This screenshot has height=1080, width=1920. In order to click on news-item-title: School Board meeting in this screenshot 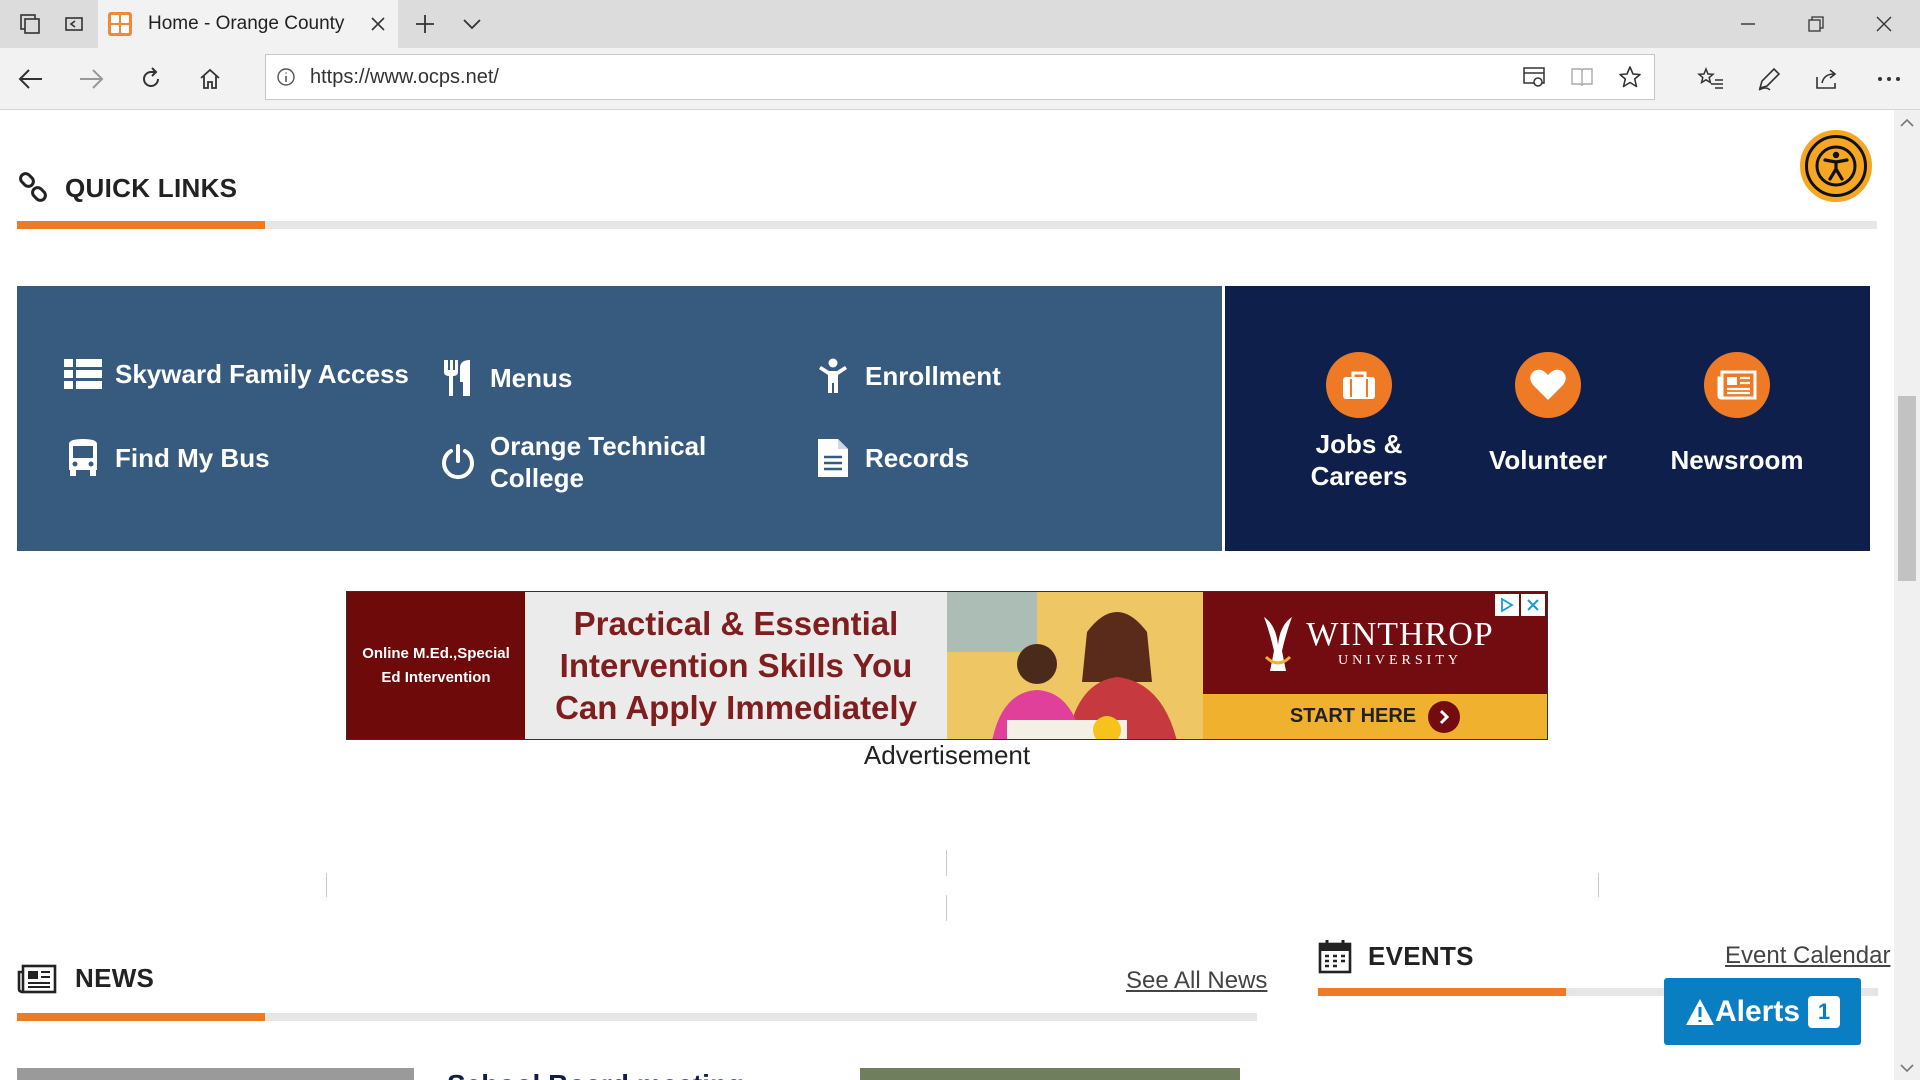, I will do `click(595, 1072)`.